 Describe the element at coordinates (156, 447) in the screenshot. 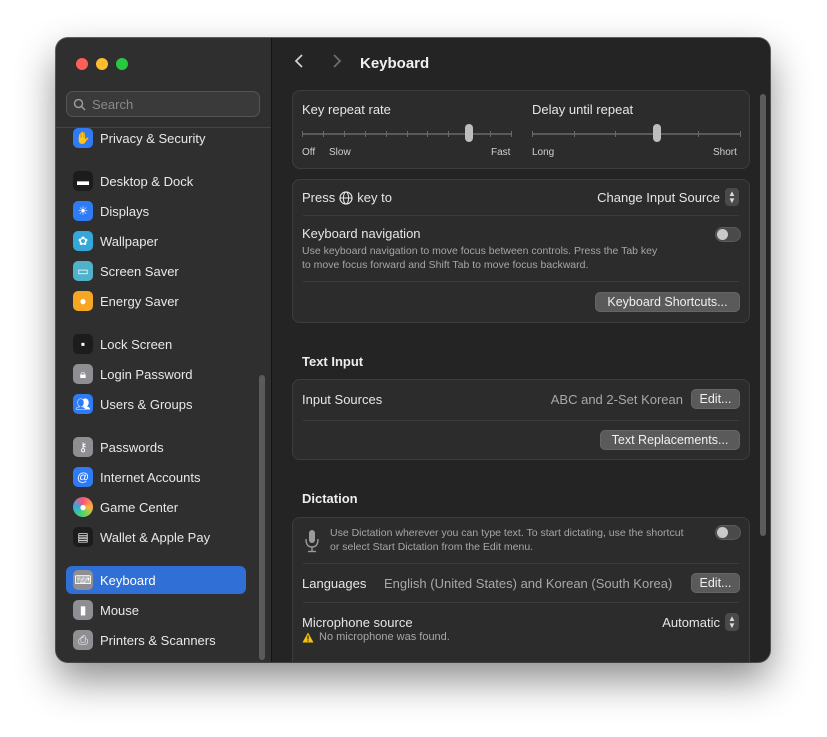

I see `sidebar-item-passwords: ⚷ Passwords` at that location.